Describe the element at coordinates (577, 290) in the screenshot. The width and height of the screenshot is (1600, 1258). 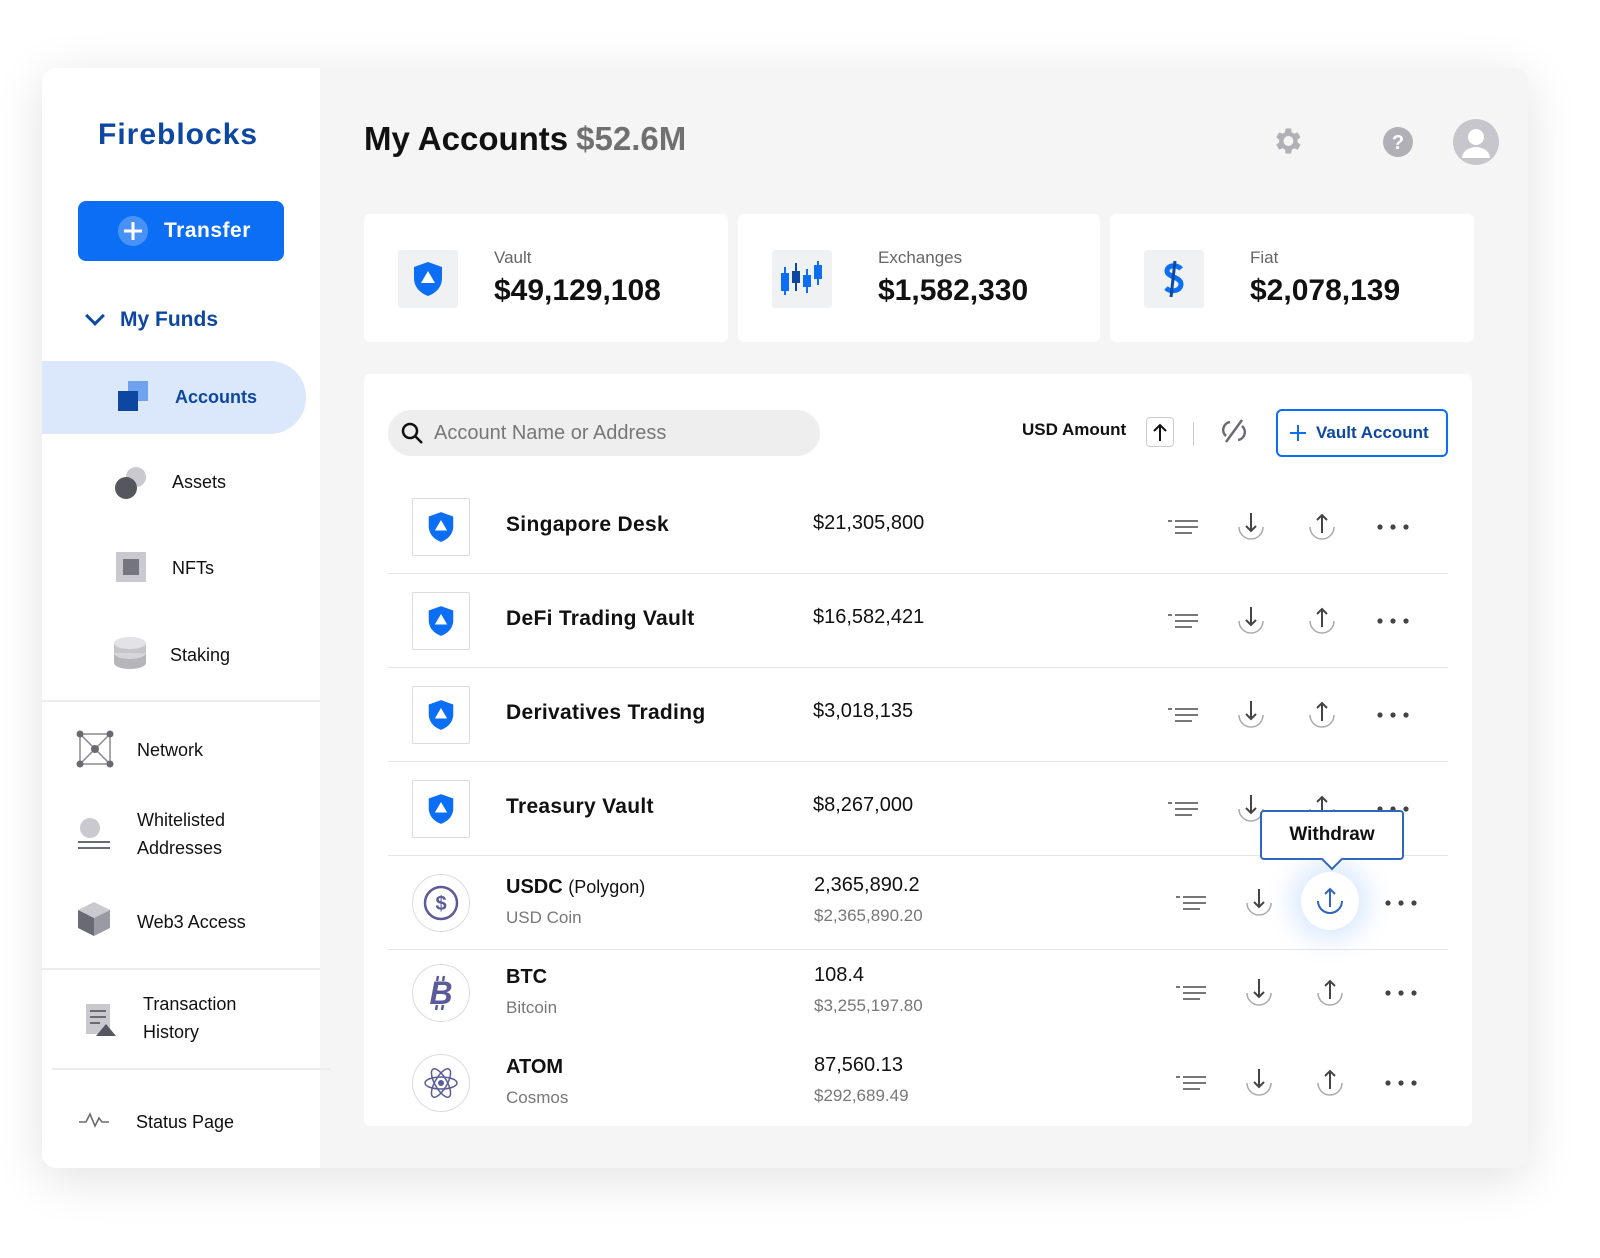
I see `card-value: $49,129,108` at that location.